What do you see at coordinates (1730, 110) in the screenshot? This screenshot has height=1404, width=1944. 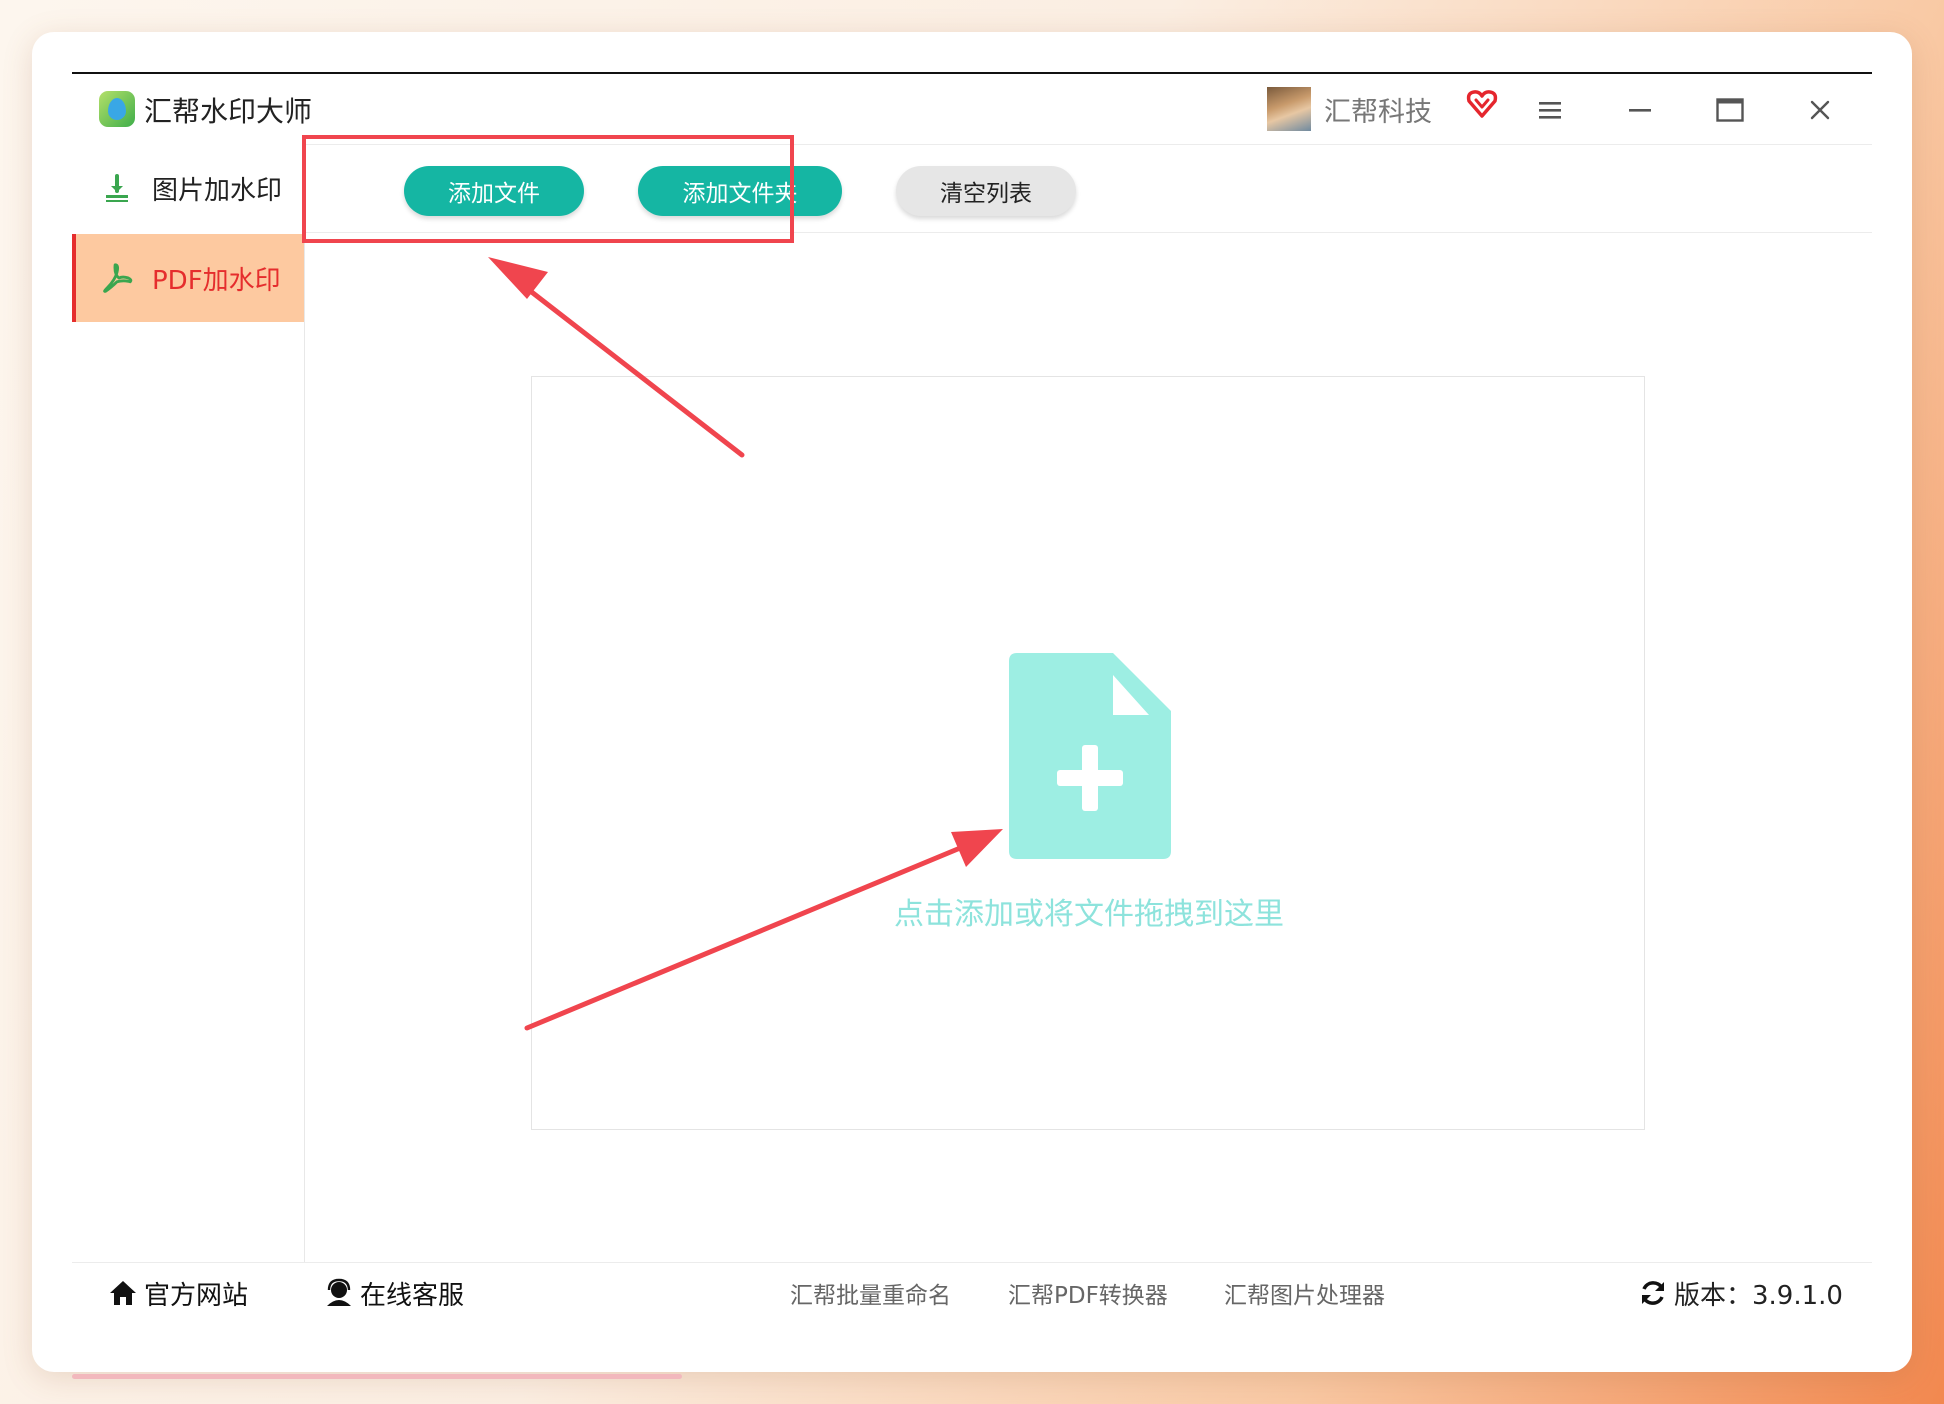 I see `maximize-icon` at bounding box center [1730, 110].